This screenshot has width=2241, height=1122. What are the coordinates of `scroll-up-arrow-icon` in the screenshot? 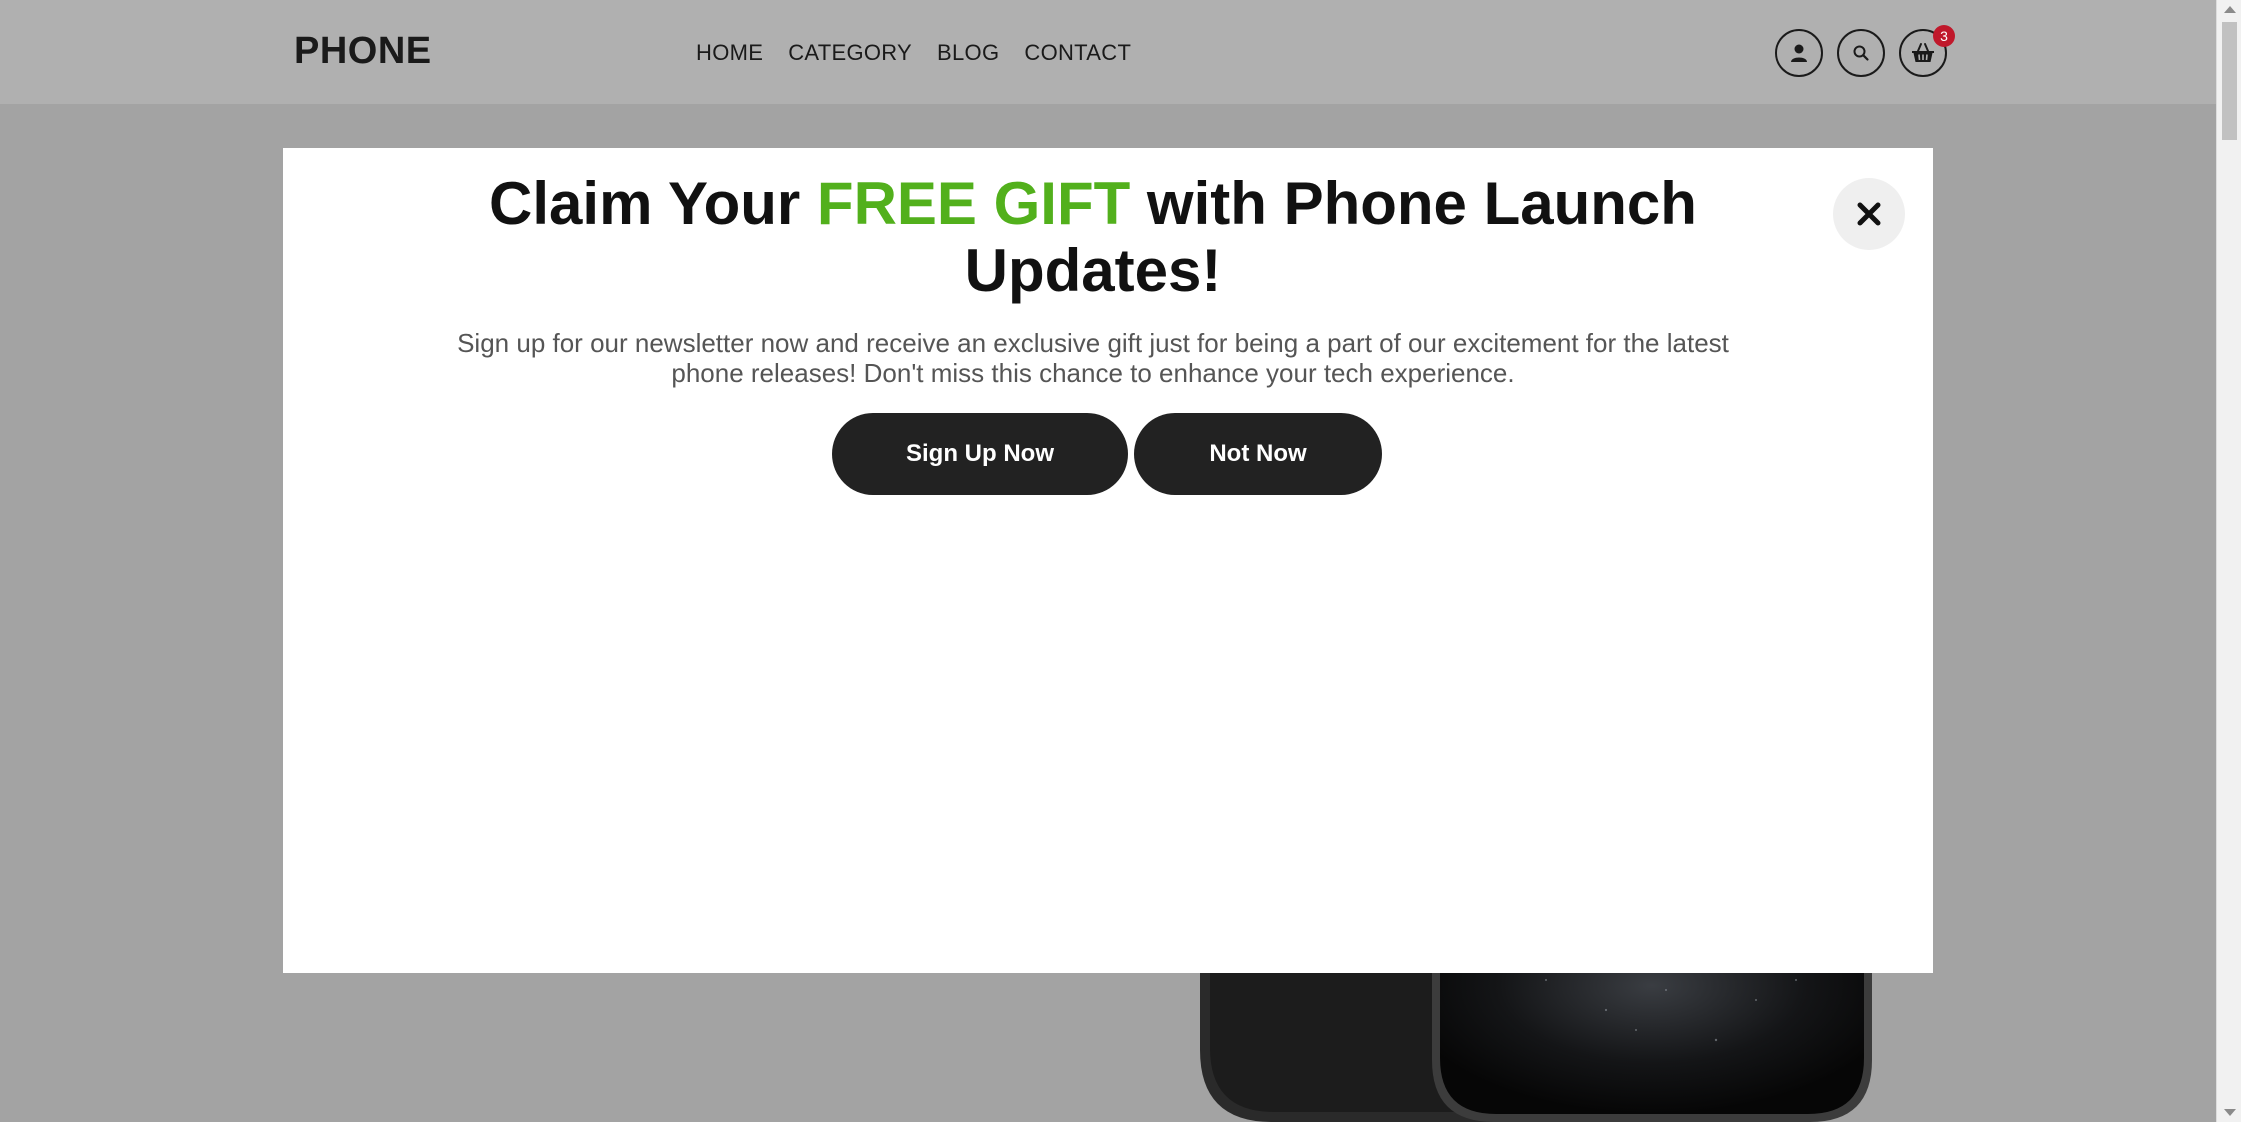 It's located at (2230, 9).